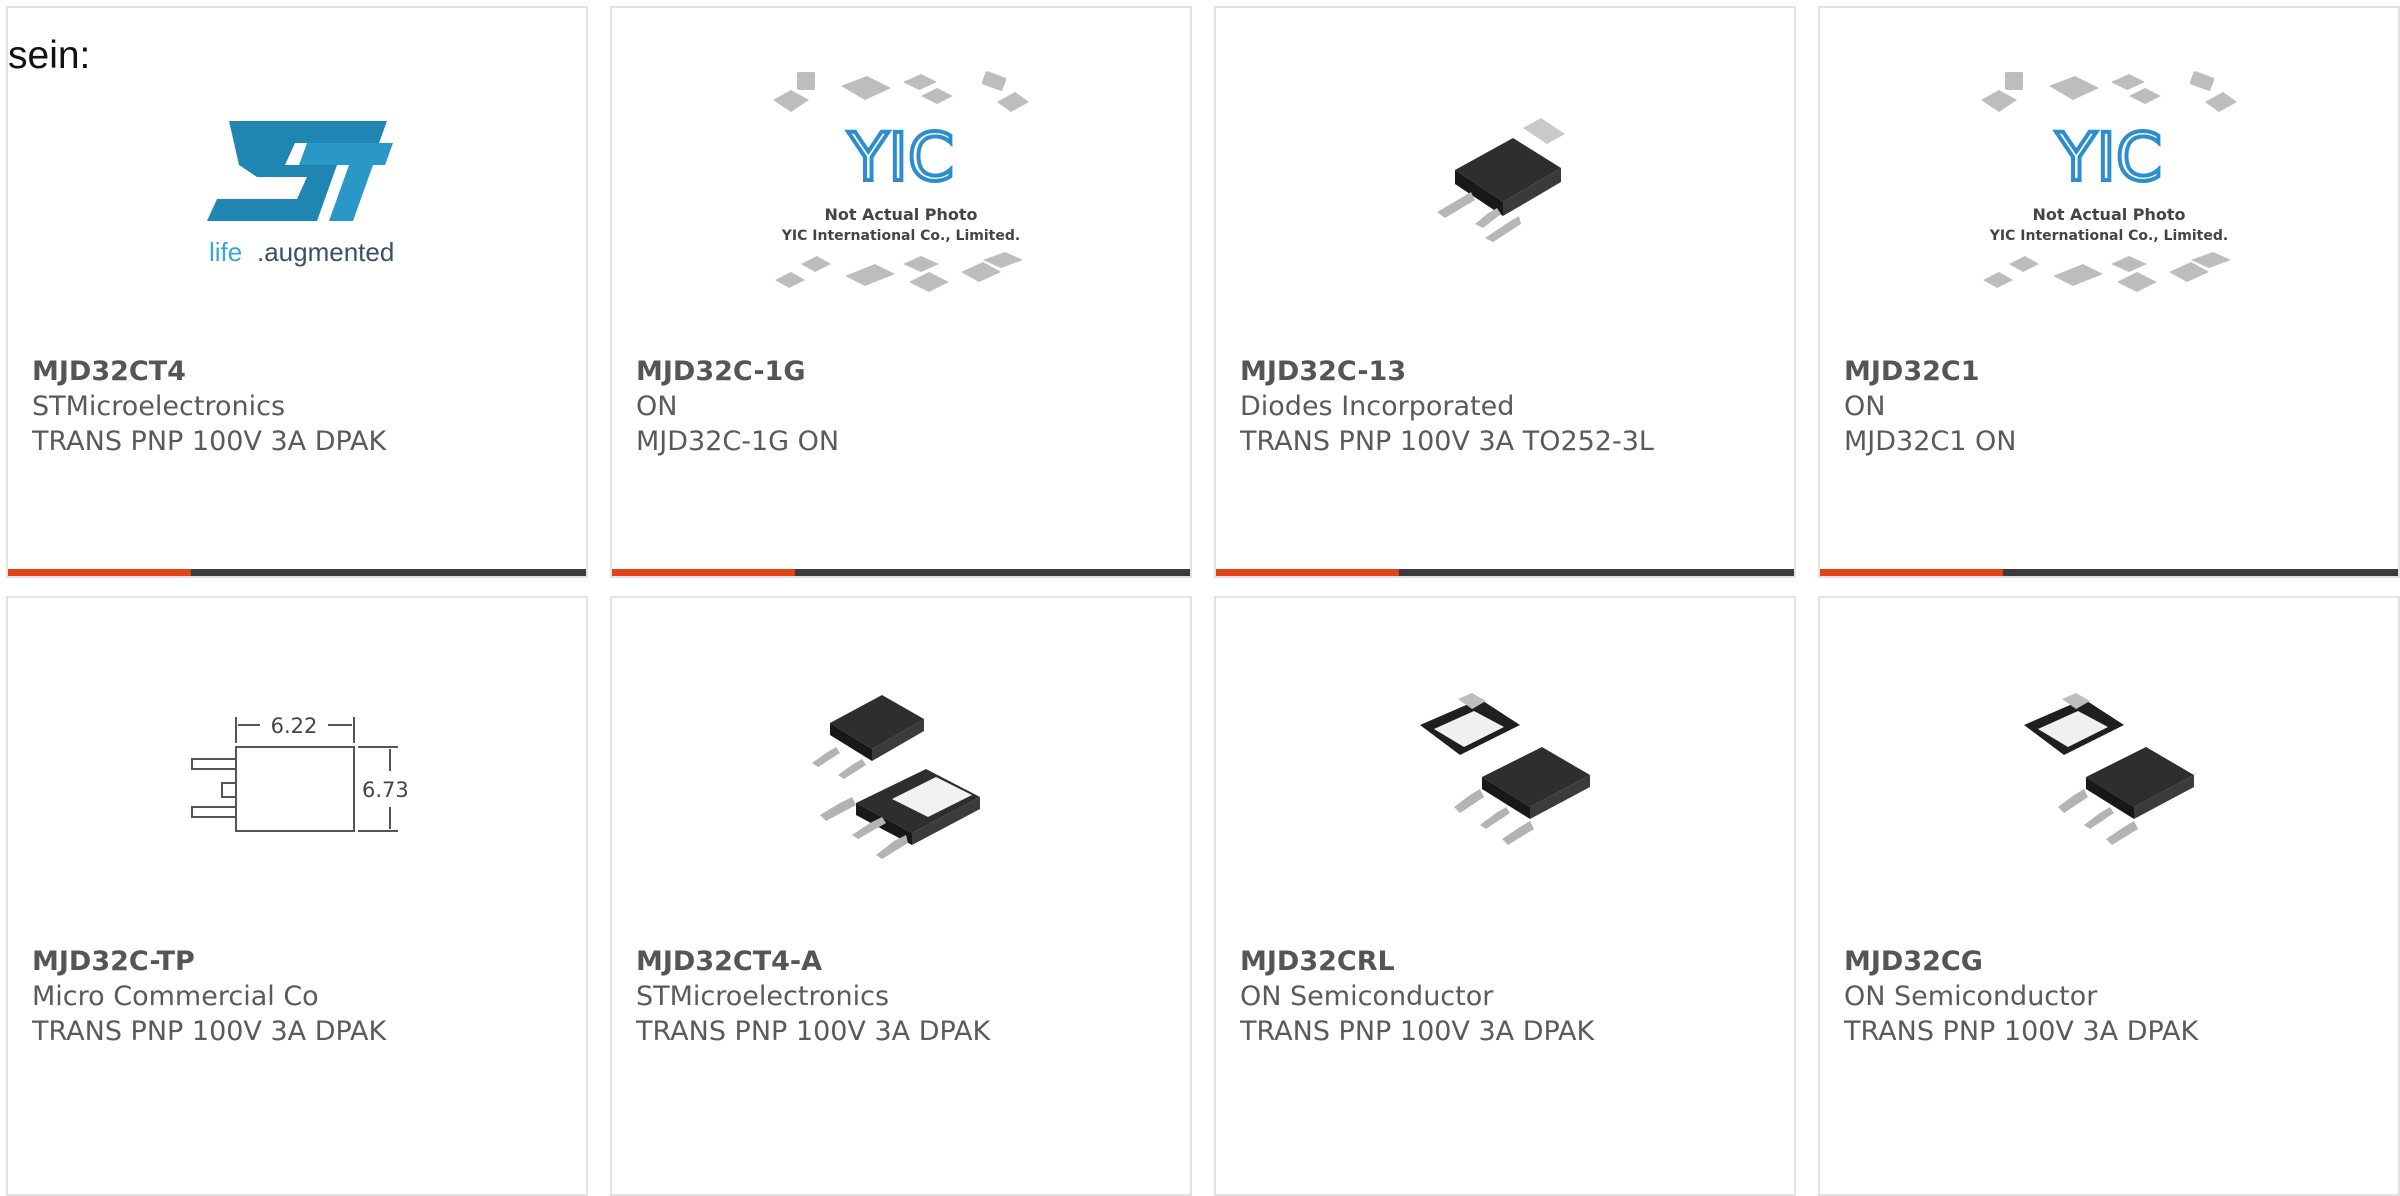 Image resolution: width=2400 pixels, height=1196 pixels. I want to click on product-image: life .augmented, so click(297, 188).